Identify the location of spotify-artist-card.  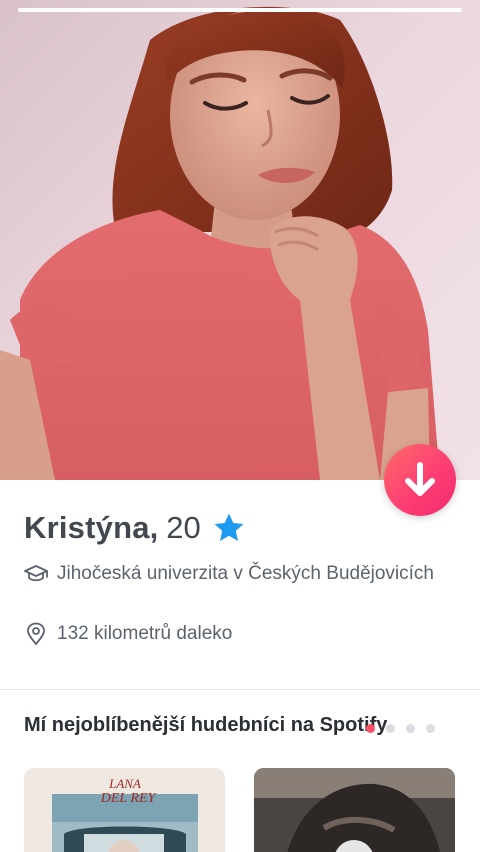
(354, 810).